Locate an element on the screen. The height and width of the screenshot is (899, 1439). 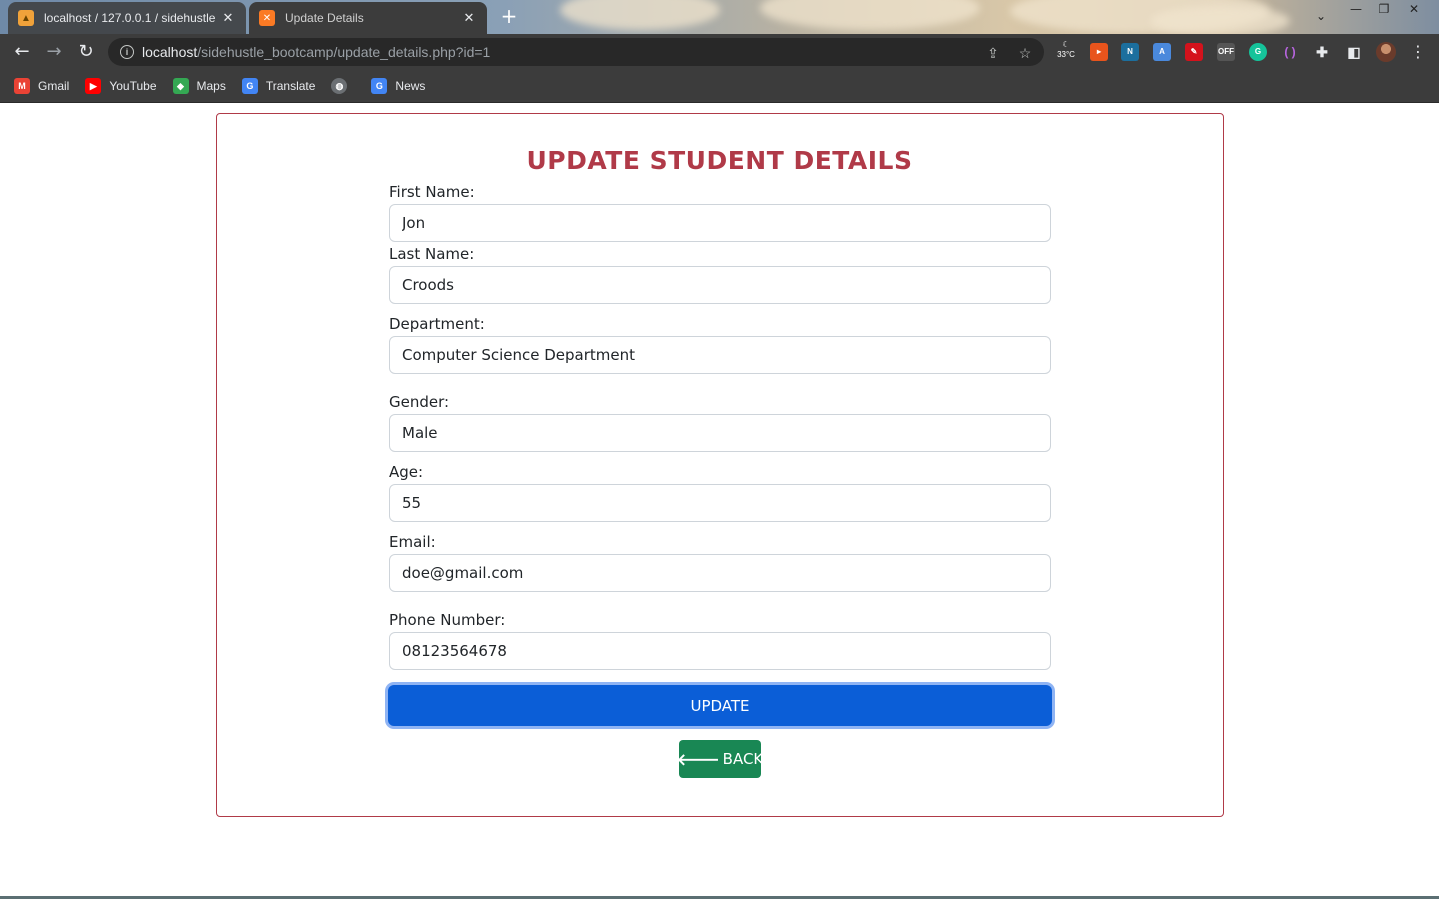
page-title: UPDATE STUDENT DETAILS is located at coordinates (719, 160).